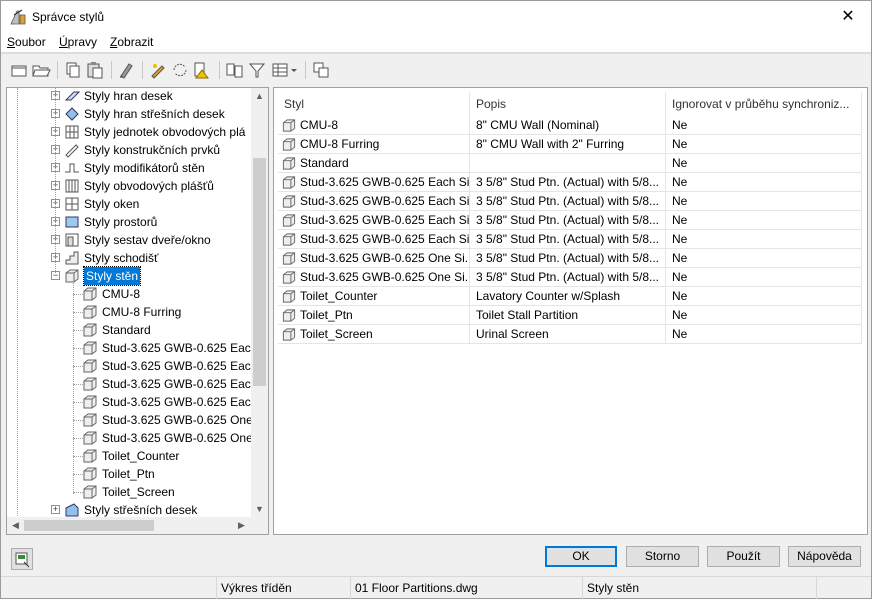  I want to click on tree-guide-line, so click(55, 180).